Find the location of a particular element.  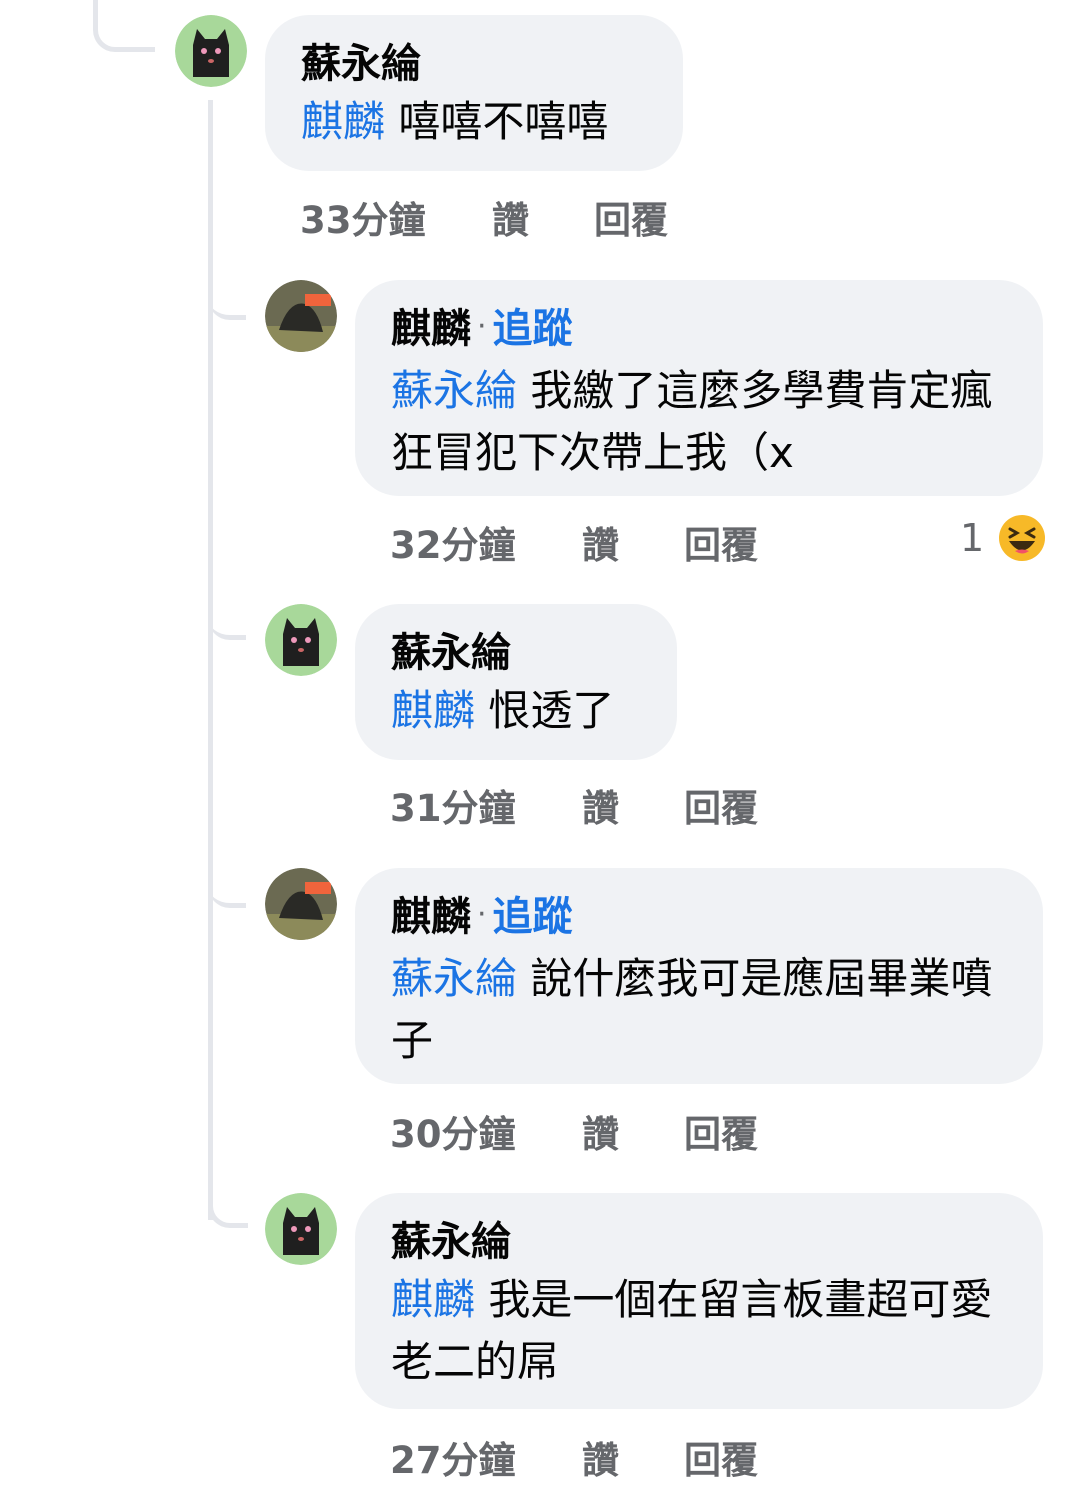

comment-text: 麒麟 嘻嘻不嘻嘻 is located at coordinates (474, 122).